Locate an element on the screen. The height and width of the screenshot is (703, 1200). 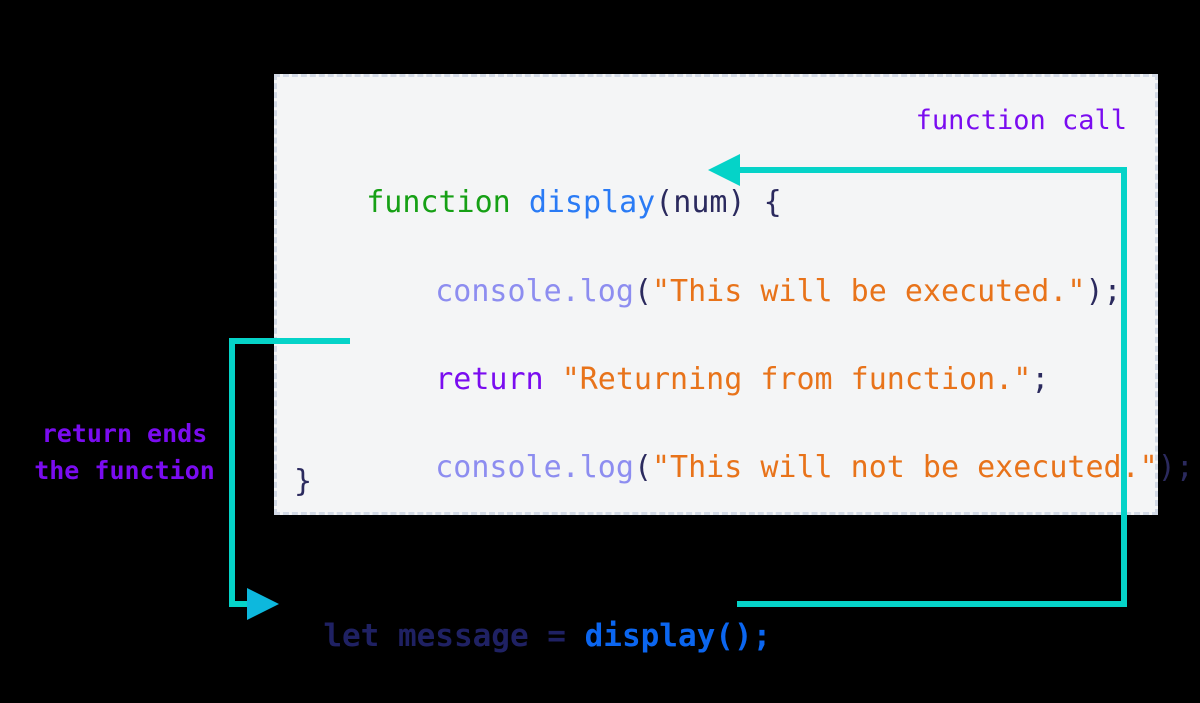
function-params: (num) { is located at coordinates (718, 202).